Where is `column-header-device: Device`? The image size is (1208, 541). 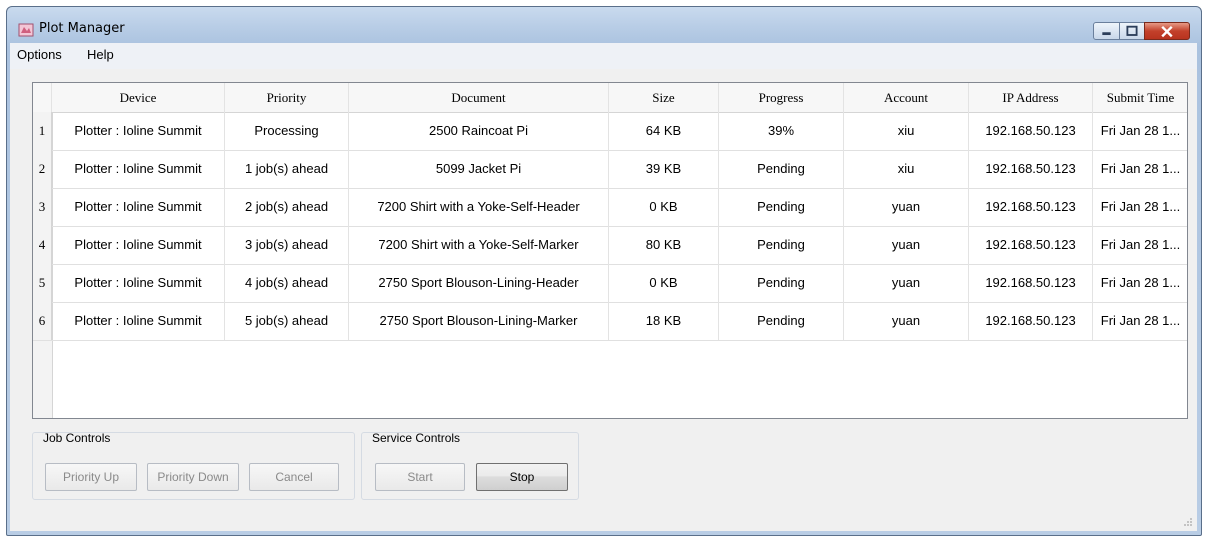
column-header-device: Device is located at coordinates (138, 97).